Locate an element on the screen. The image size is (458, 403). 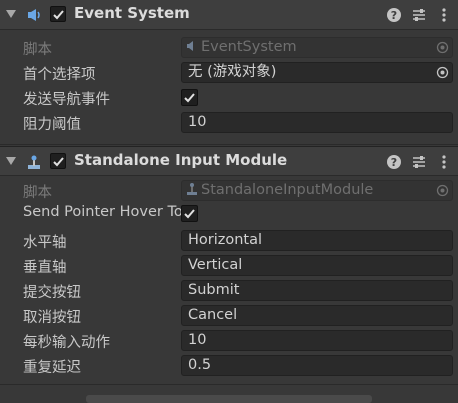
event-system-header: Event System ? is located at coordinates (229, 15).